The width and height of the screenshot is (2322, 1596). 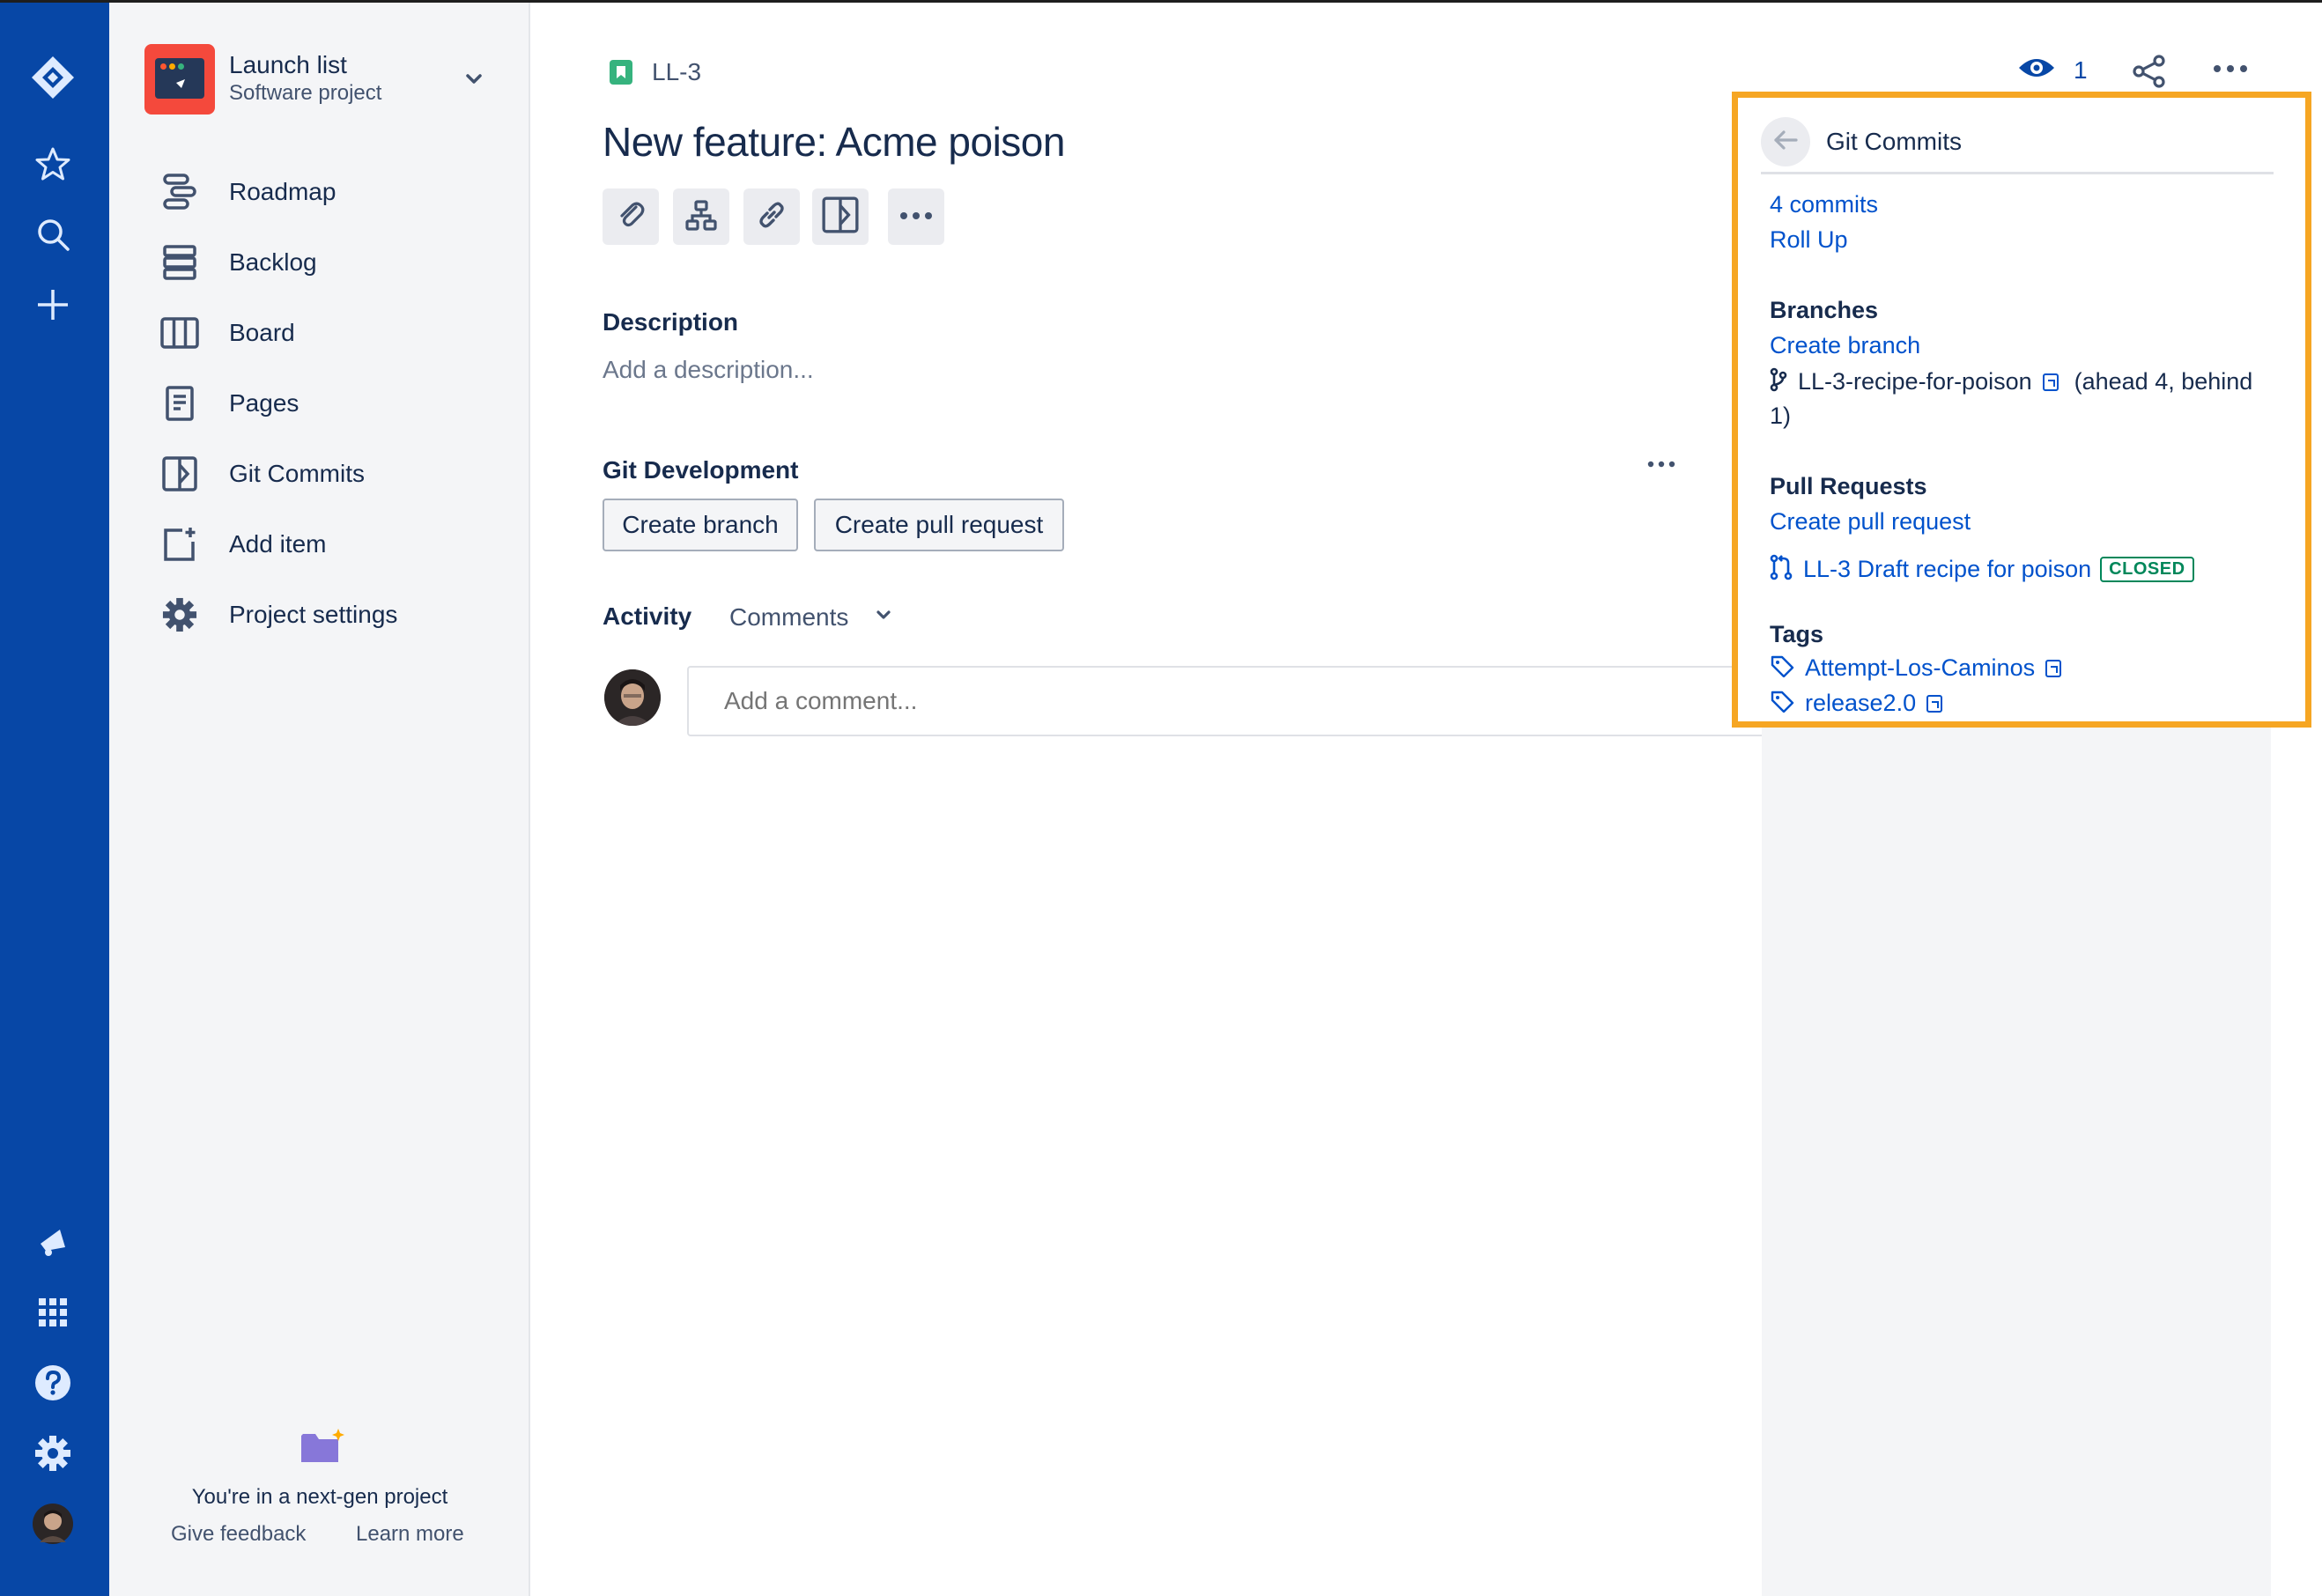 What do you see at coordinates (939, 525) in the screenshot?
I see `create-pull-request-button: Create pull request` at bounding box center [939, 525].